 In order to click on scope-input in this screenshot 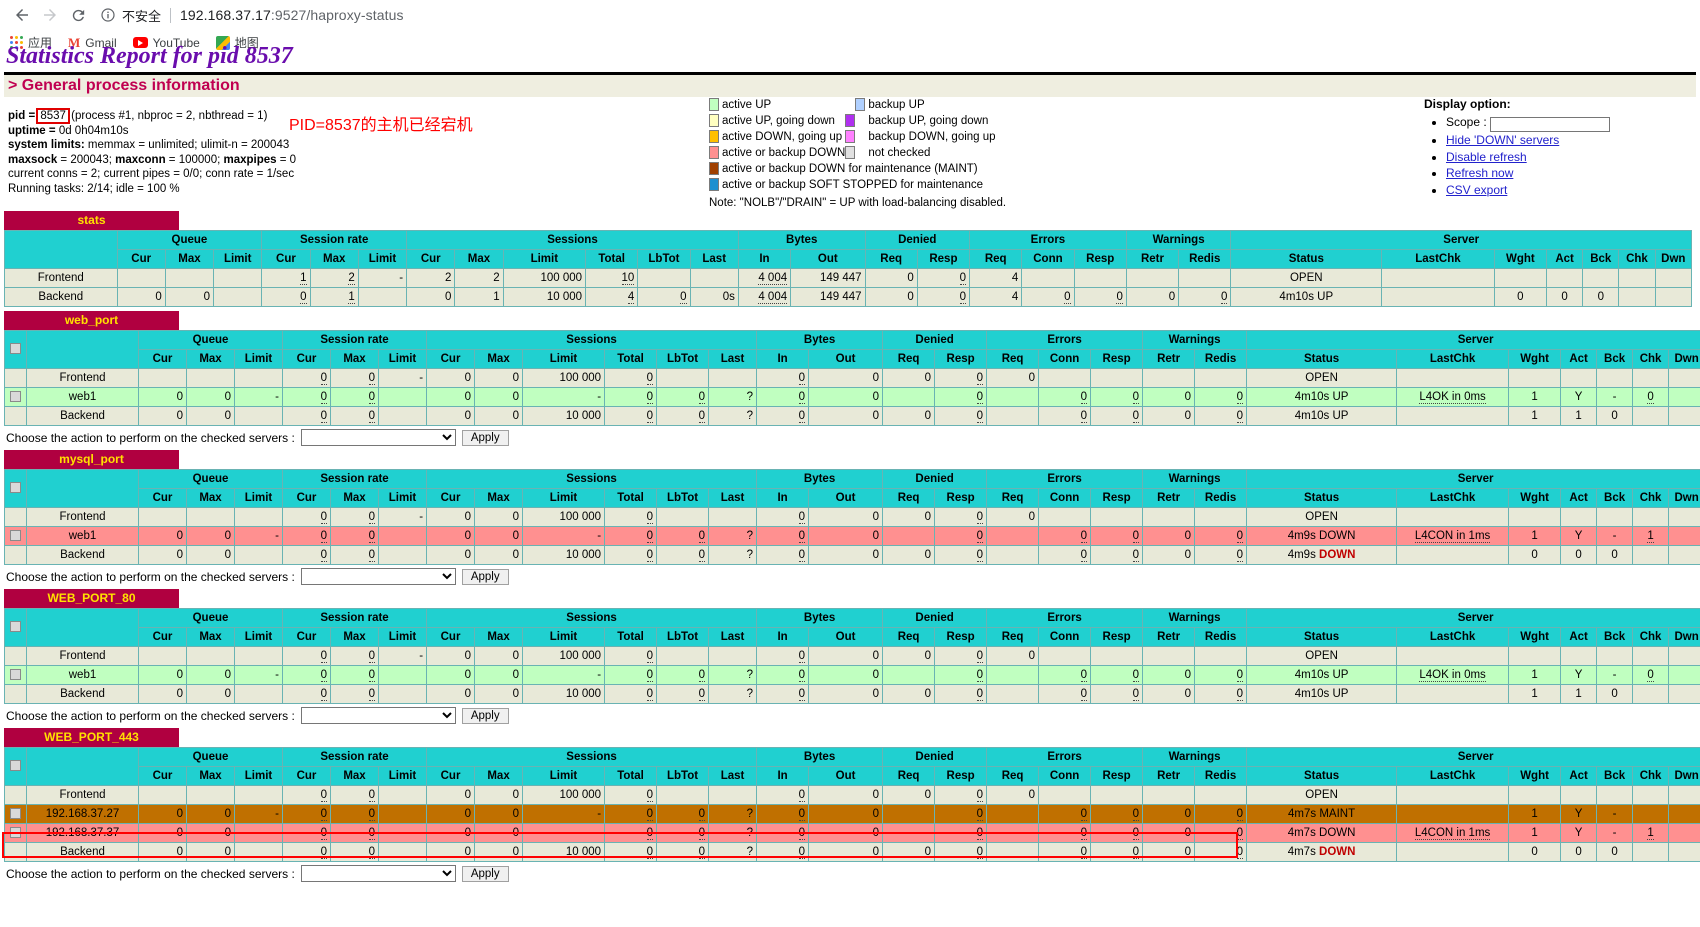, I will do `click(1550, 124)`.